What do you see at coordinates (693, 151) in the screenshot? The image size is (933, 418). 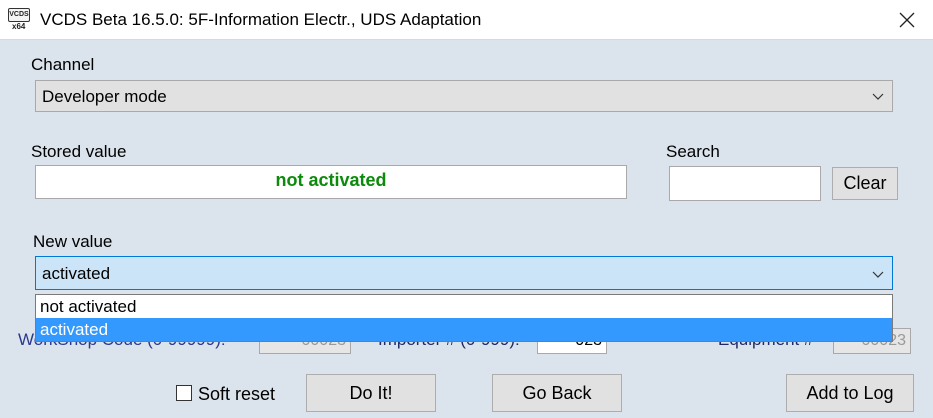 I see `search-label: Search` at bounding box center [693, 151].